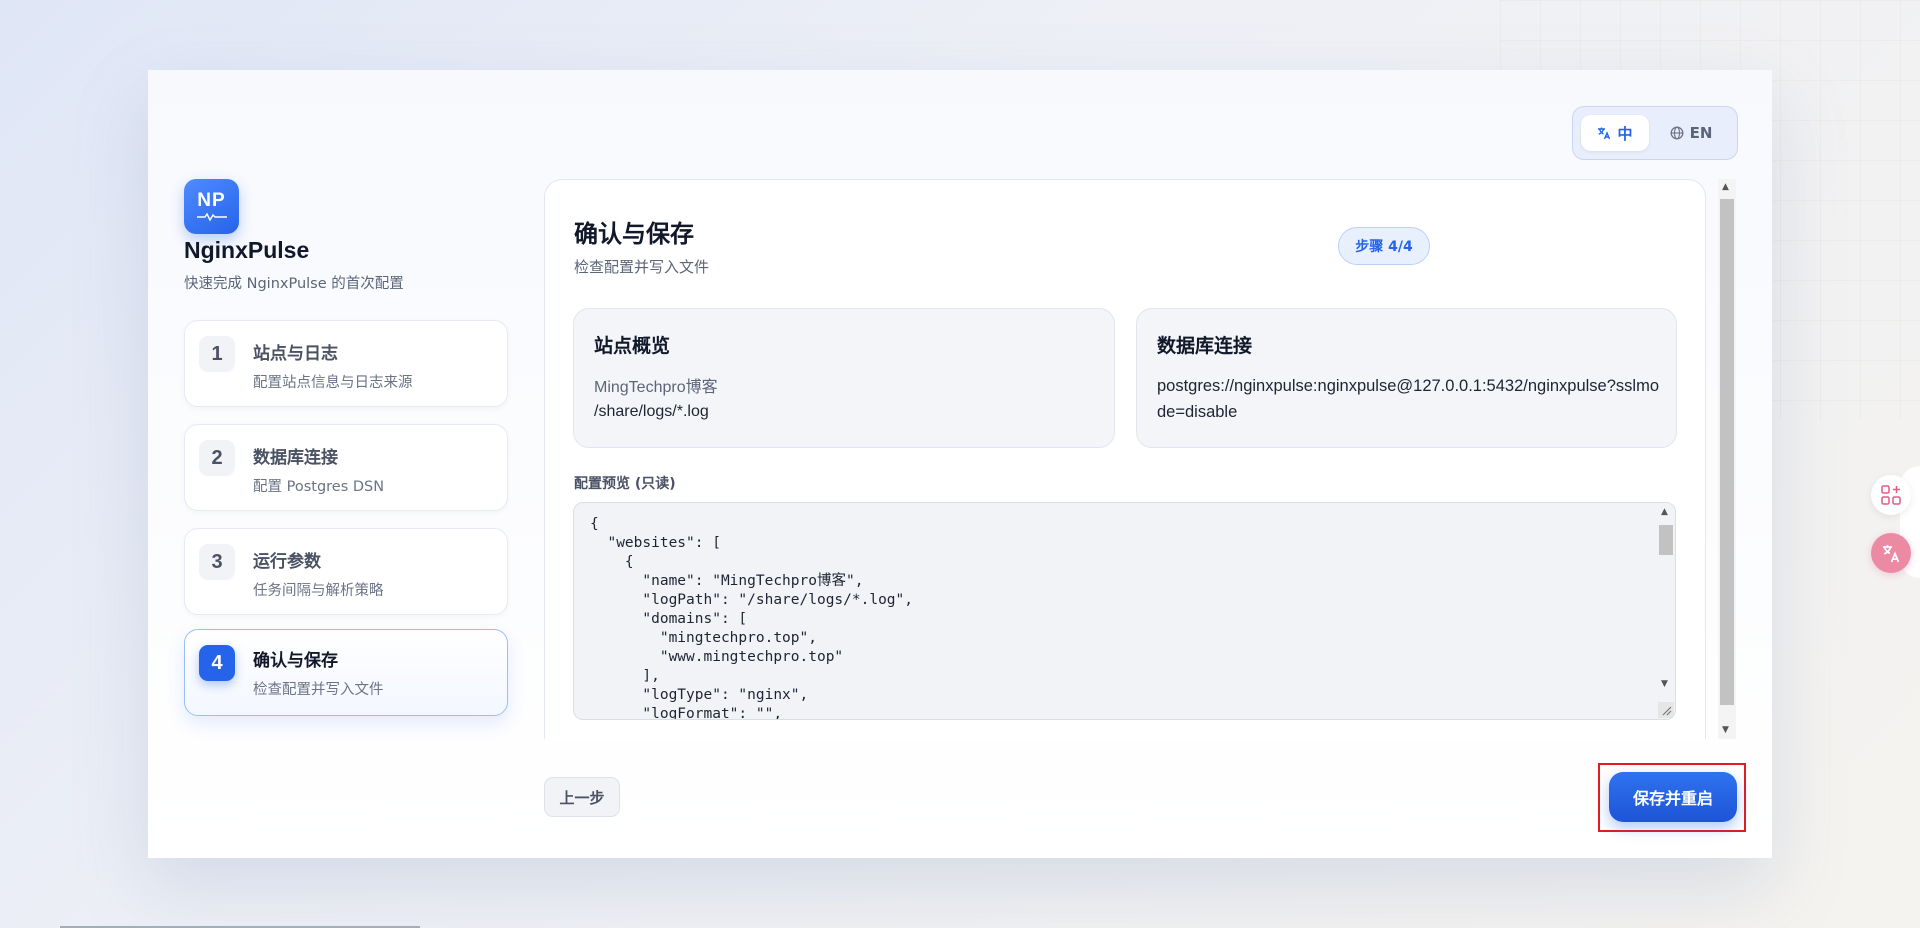  Describe the element at coordinates (1677, 133) in the screenshot. I see `globe-icon` at that location.